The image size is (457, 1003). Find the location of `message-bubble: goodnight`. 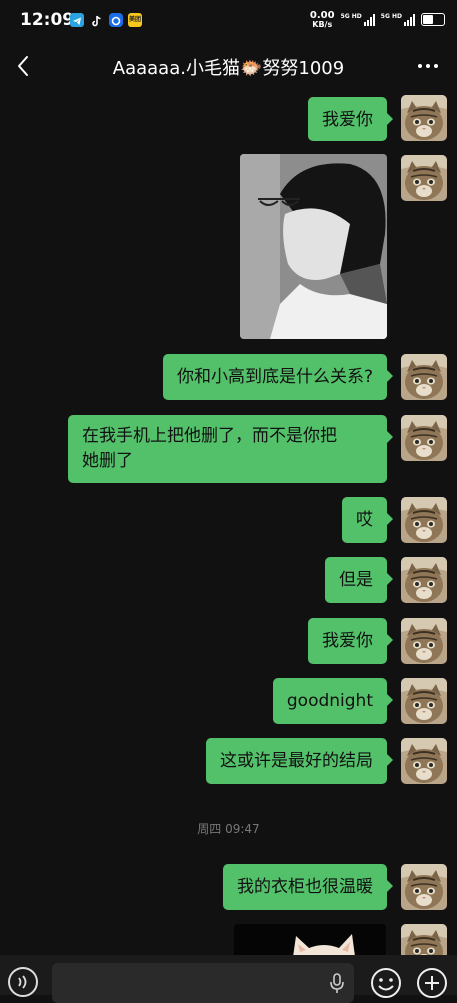

message-bubble: goodnight is located at coordinates (333, 701).